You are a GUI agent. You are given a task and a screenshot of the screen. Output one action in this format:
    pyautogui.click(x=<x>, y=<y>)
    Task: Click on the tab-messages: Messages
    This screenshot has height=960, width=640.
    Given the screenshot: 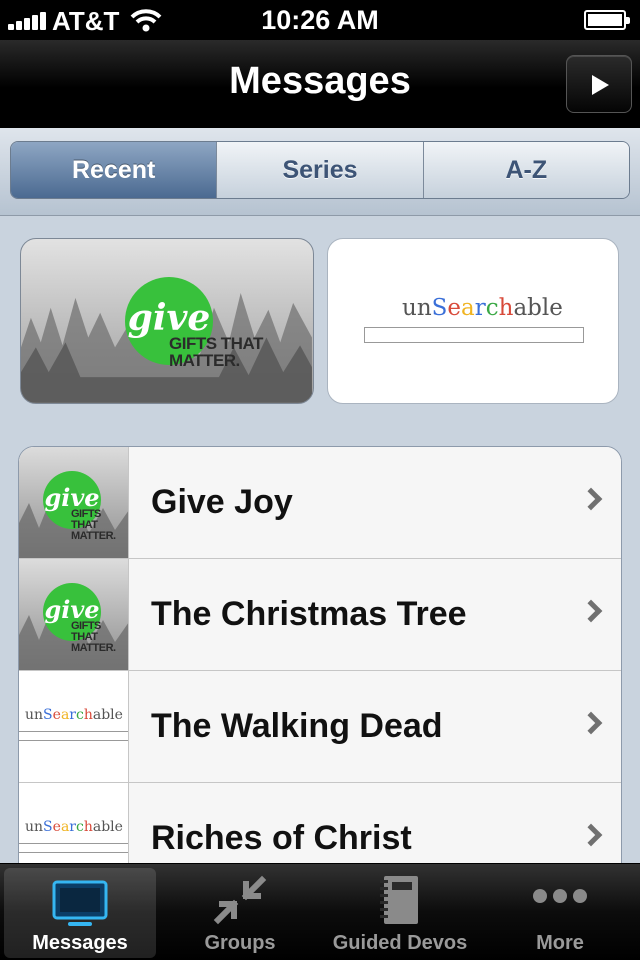 What is the action you would take?
    pyautogui.click(x=80, y=913)
    